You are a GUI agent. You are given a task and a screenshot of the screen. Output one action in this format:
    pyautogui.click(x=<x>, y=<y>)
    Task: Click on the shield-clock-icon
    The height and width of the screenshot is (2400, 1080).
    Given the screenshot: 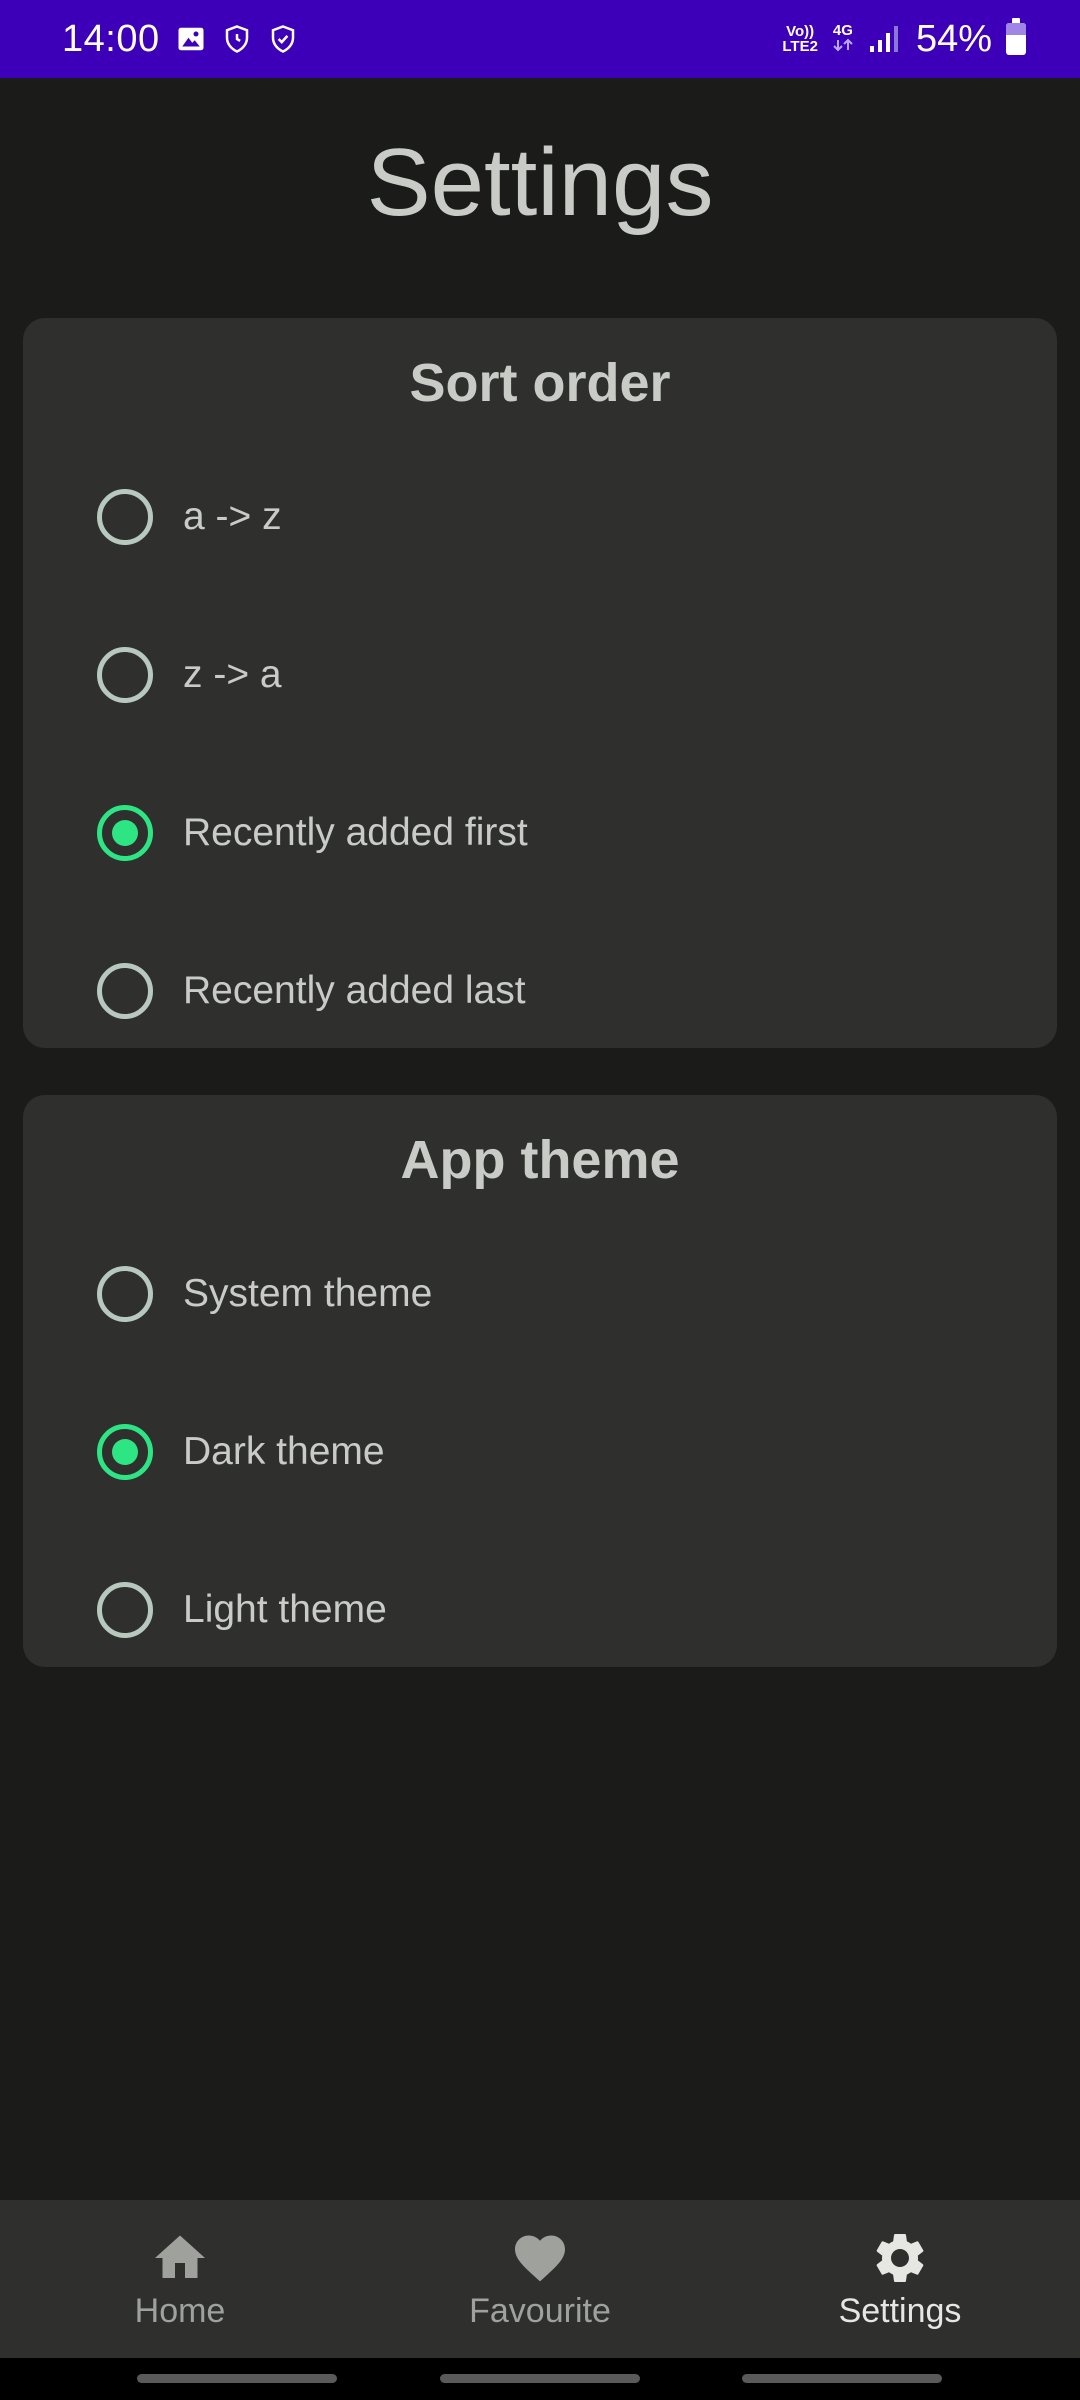 What is the action you would take?
    pyautogui.click(x=236, y=39)
    